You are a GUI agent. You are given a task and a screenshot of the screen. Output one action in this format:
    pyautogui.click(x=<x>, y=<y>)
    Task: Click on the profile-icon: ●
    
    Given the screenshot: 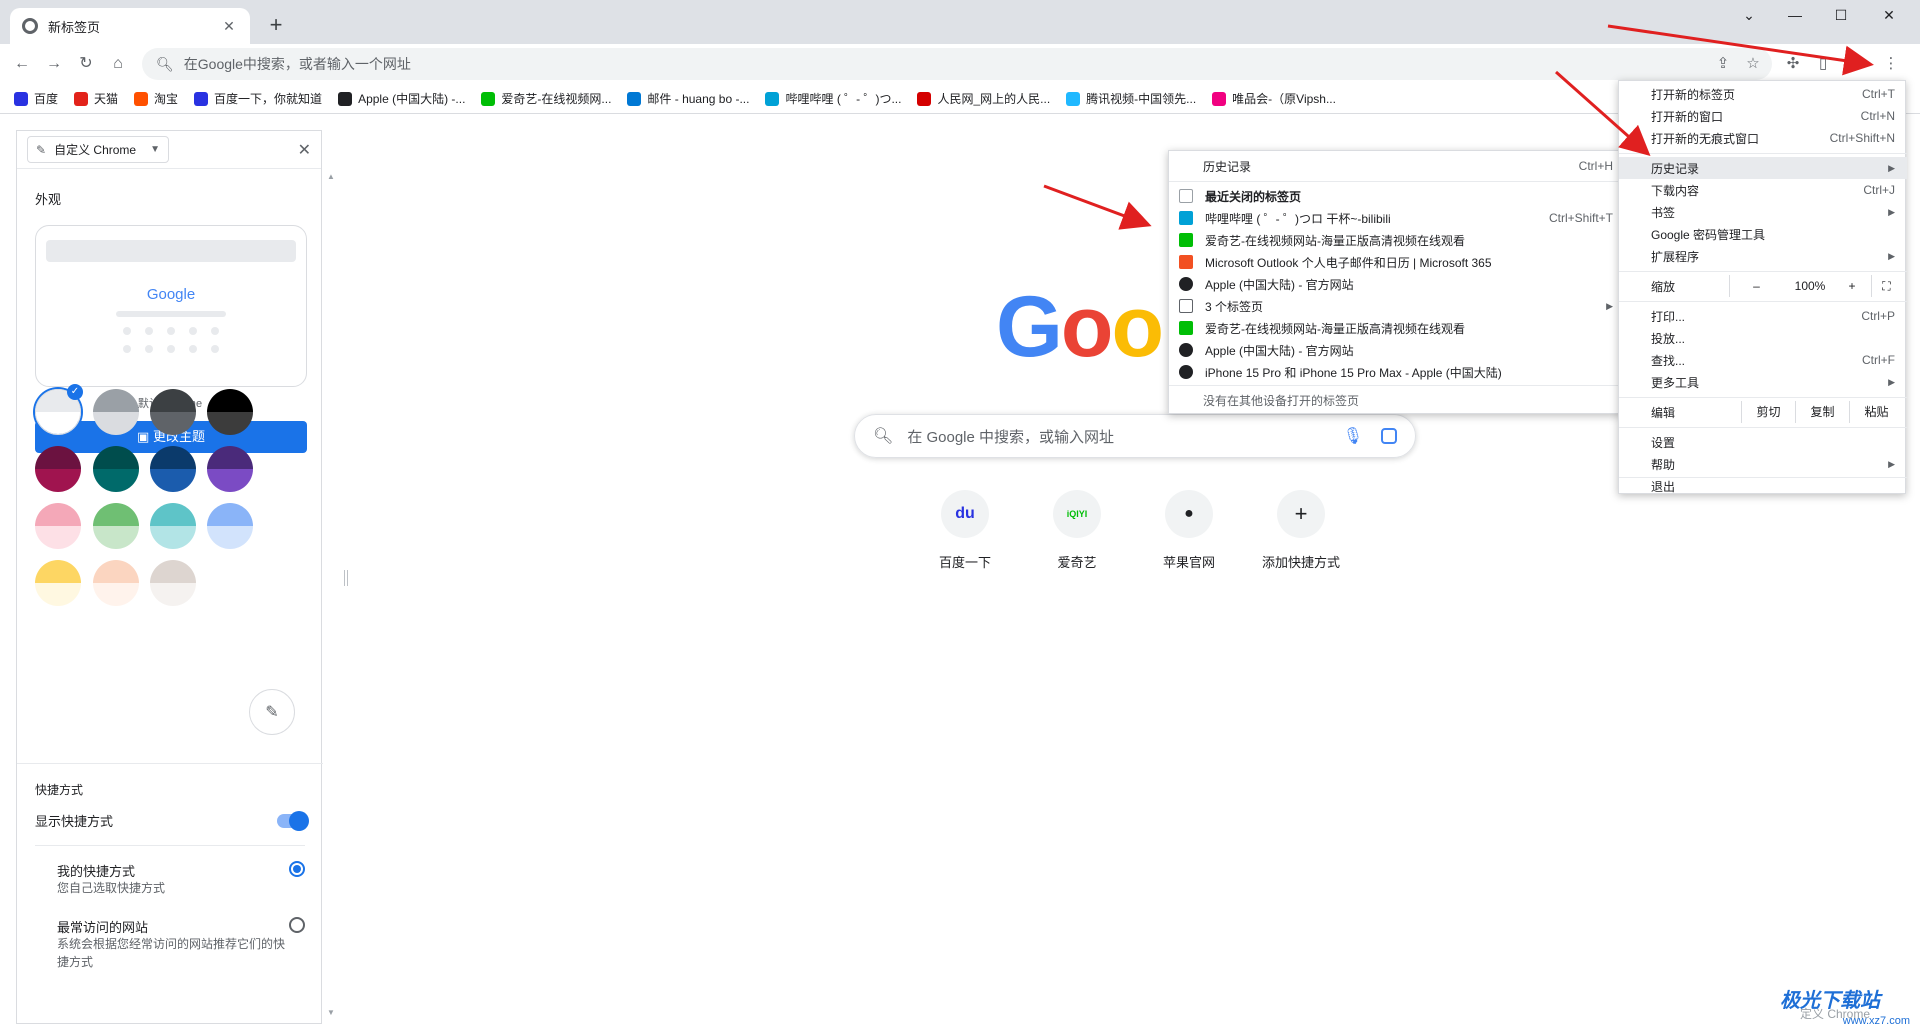 What is the action you would take?
    pyautogui.click(x=1859, y=64)
    